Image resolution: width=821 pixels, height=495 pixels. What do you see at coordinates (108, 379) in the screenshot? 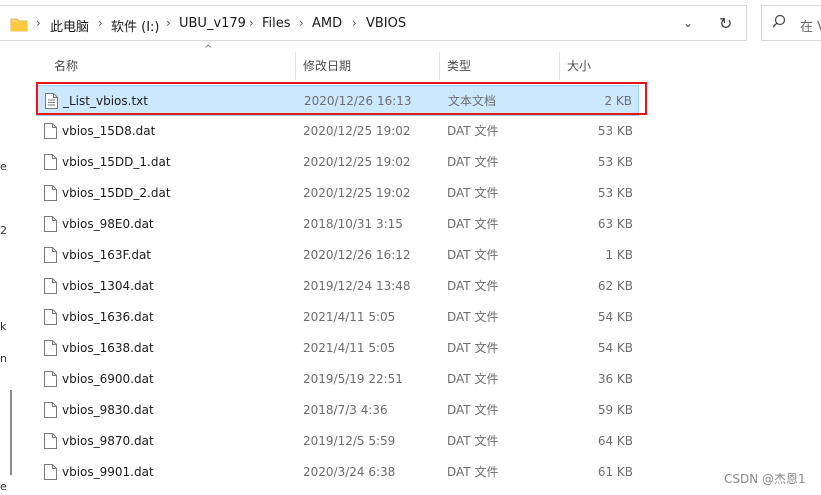
I see `file-name: vbios_6900.dat` at bounding box center [108, 379].